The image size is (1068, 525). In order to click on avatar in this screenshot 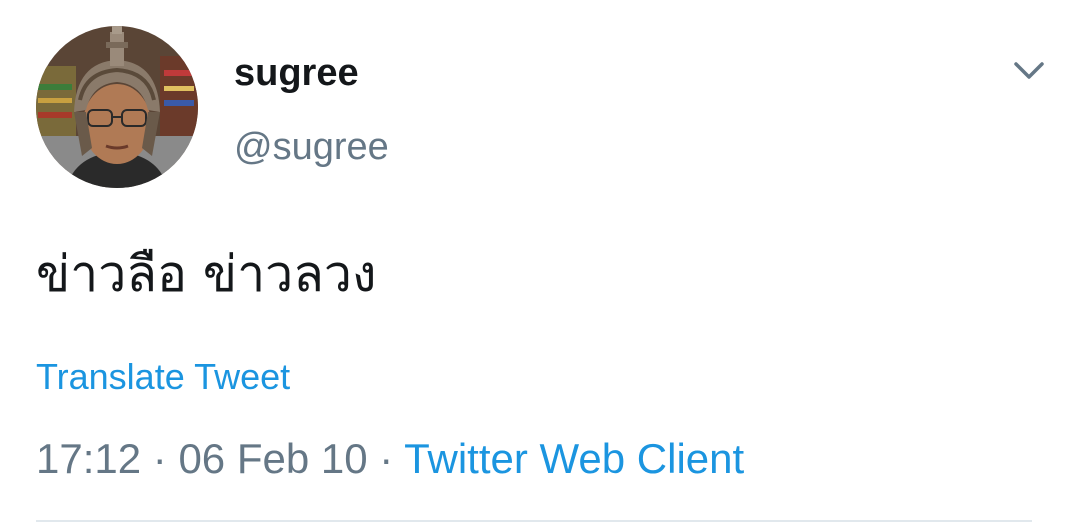, I will do `click(117, 107)`.